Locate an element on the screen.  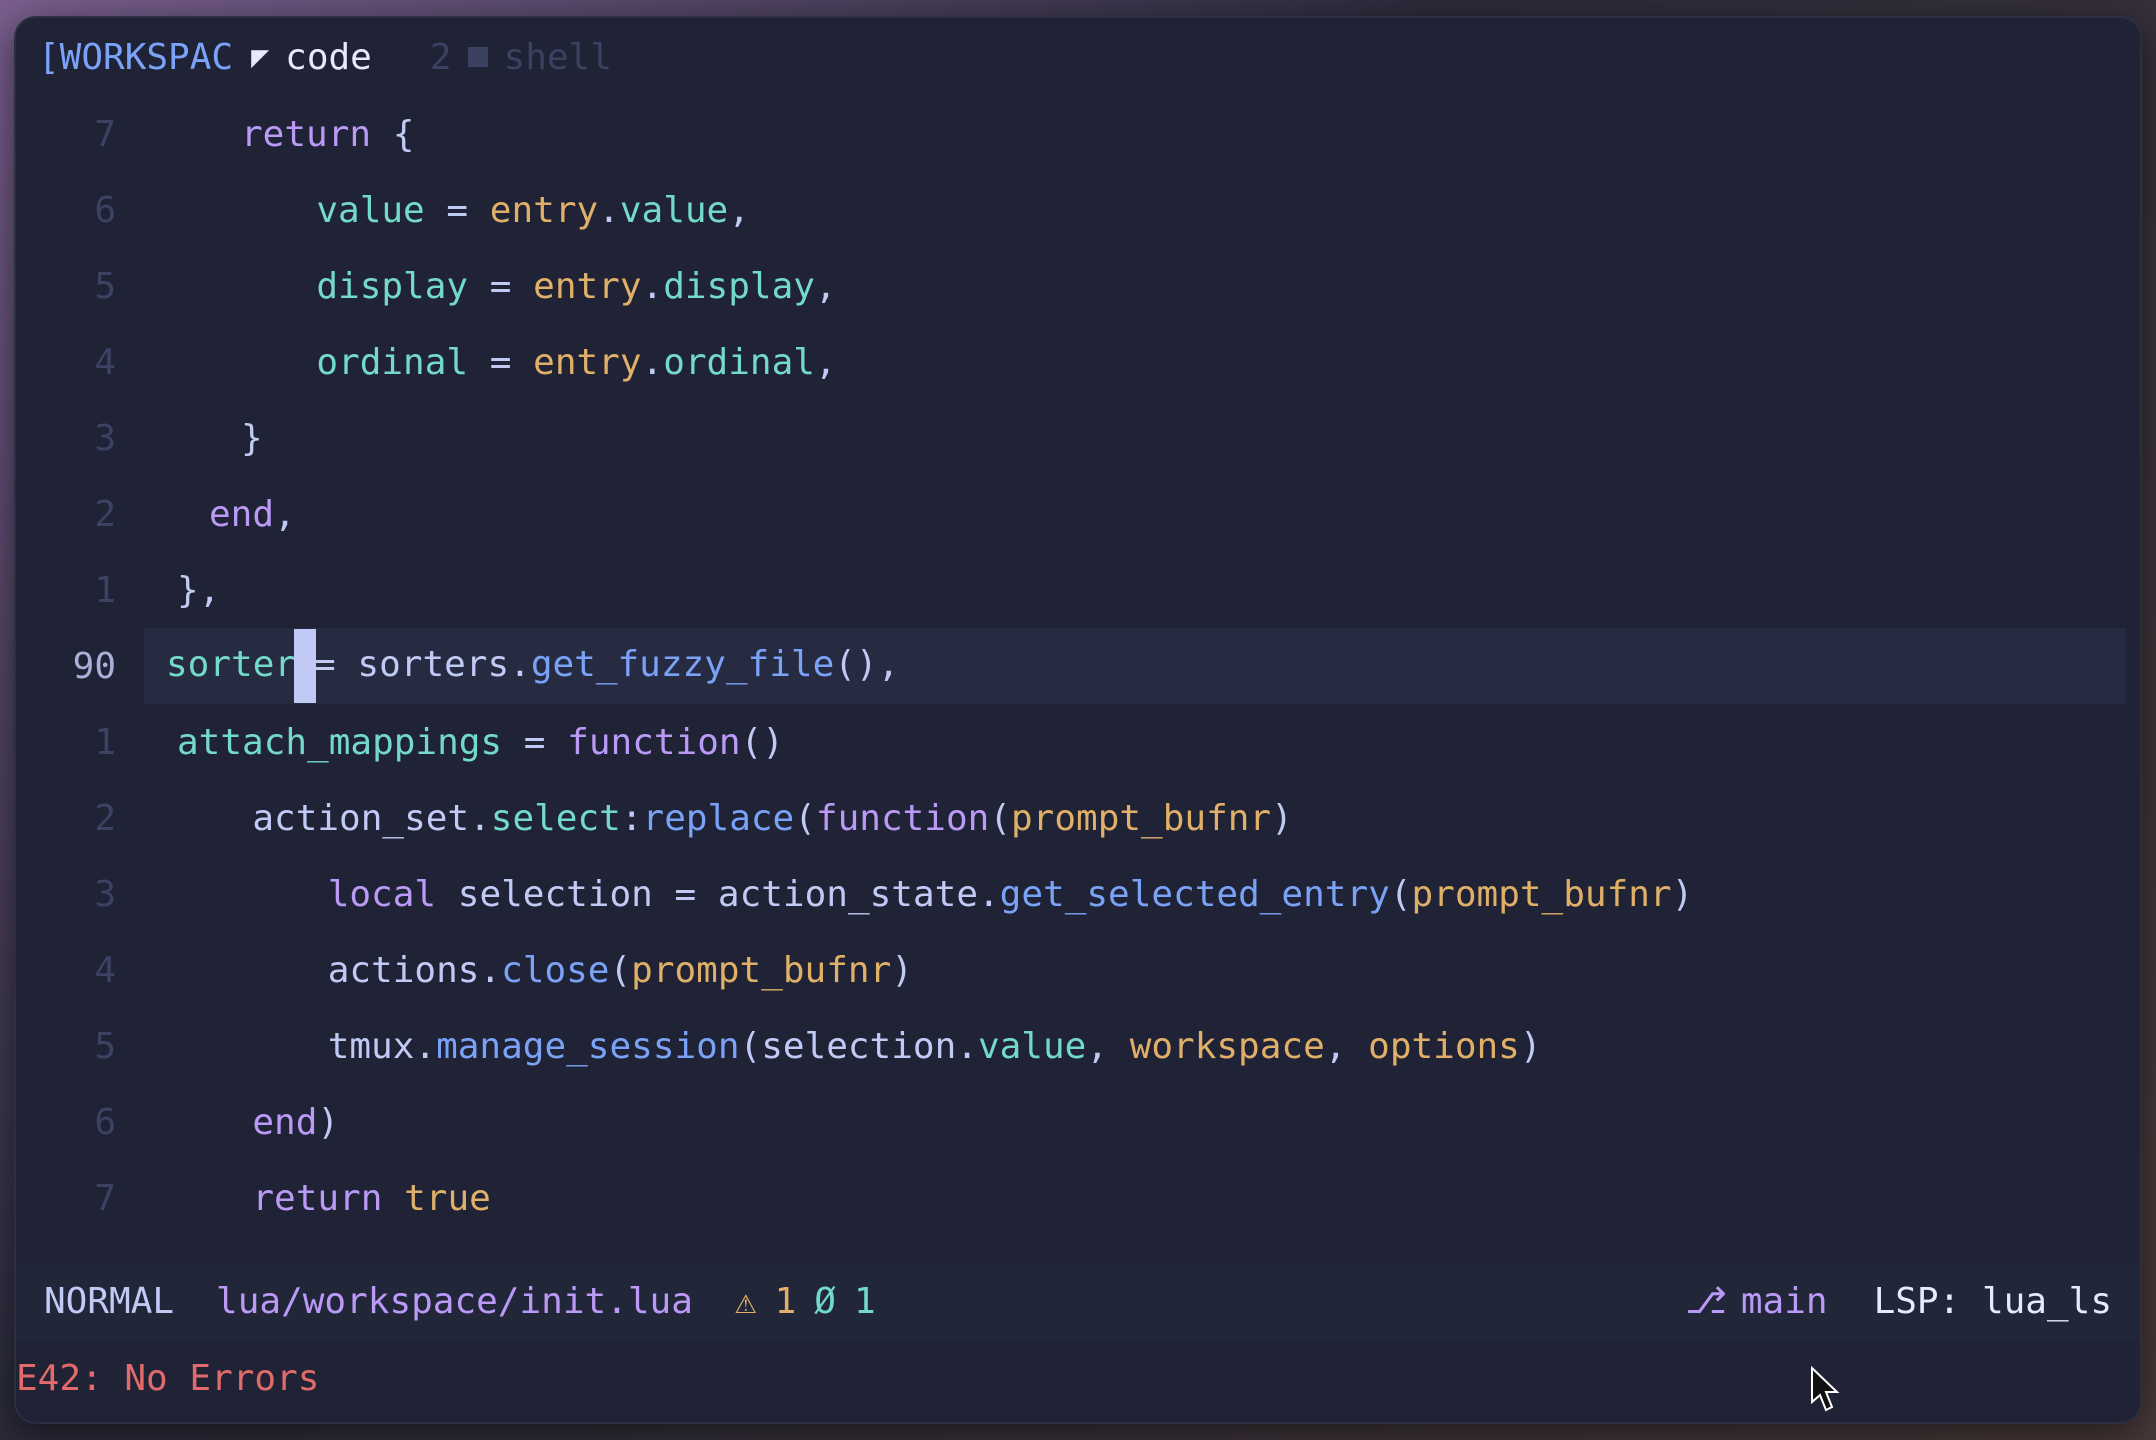
current-line: 90 sorter = sorters.get_fuzzy_file(), is located at coordinates (1099, 666).